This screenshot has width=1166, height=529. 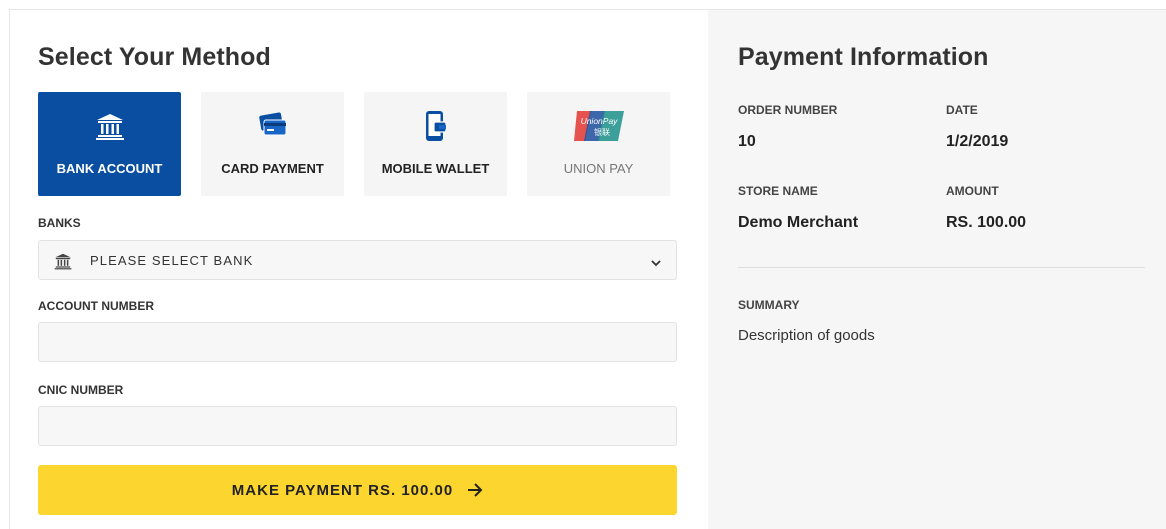 What do you see at coordinates (778, 191) in the screenshot?
I see `store-name-label: STORE NAME` at bounding box center [778, 191].